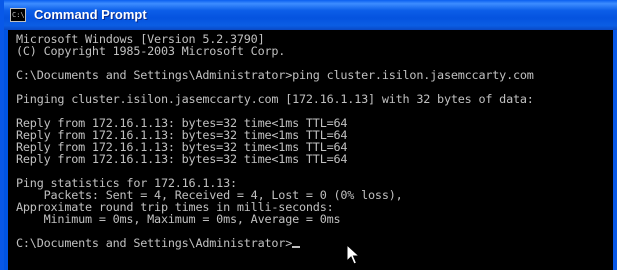  I want to click on window-frame-right, so click(615, 150).